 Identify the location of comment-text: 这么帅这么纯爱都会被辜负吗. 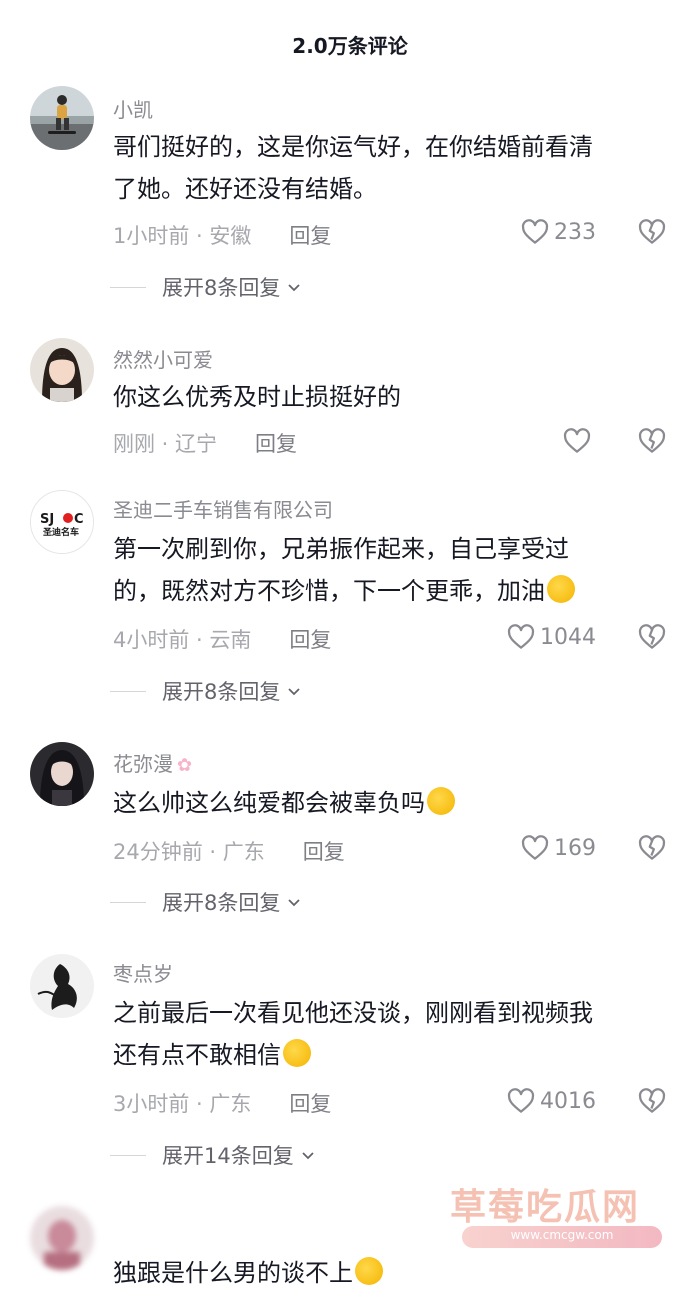
(393, 803).